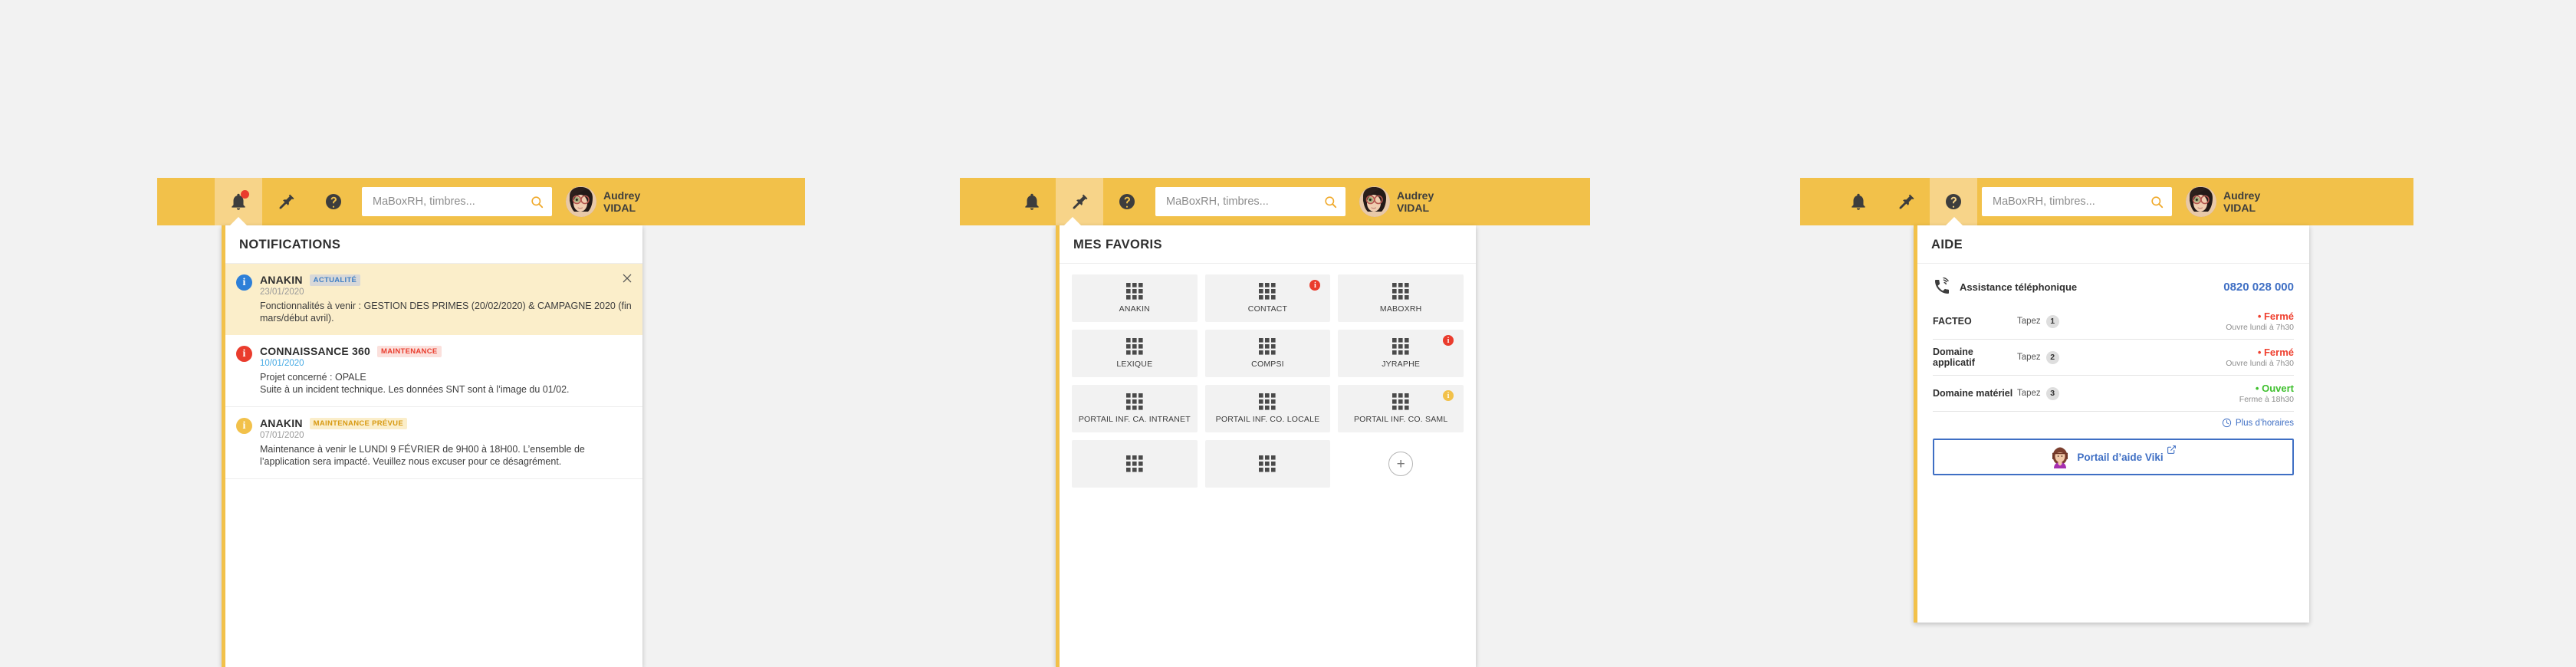  Describe the element at coordinates (446, 280) in the screenshot. I see `notification-header: ANAKIN ACTUALITÉ` at that location.